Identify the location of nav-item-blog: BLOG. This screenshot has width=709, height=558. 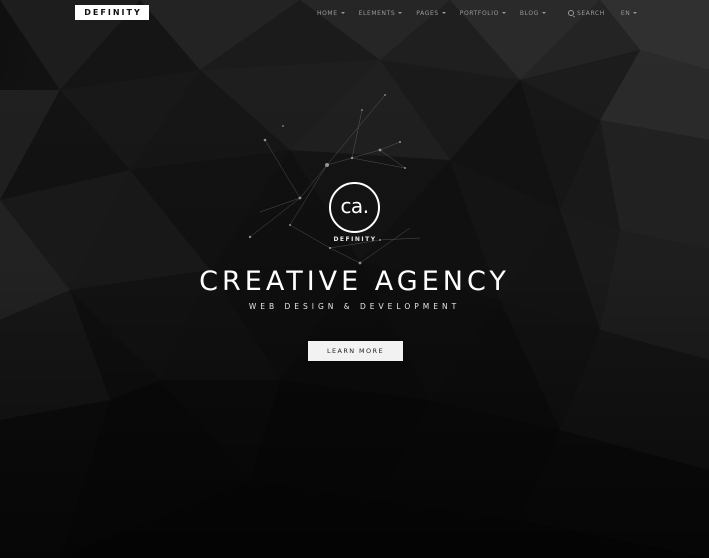
(533, 13).